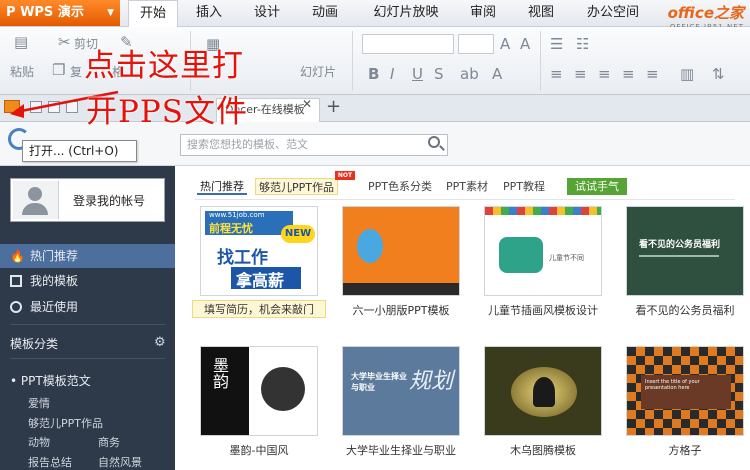  I want to click on caption-totem: 木乌图腾模板, so click(543, 450).